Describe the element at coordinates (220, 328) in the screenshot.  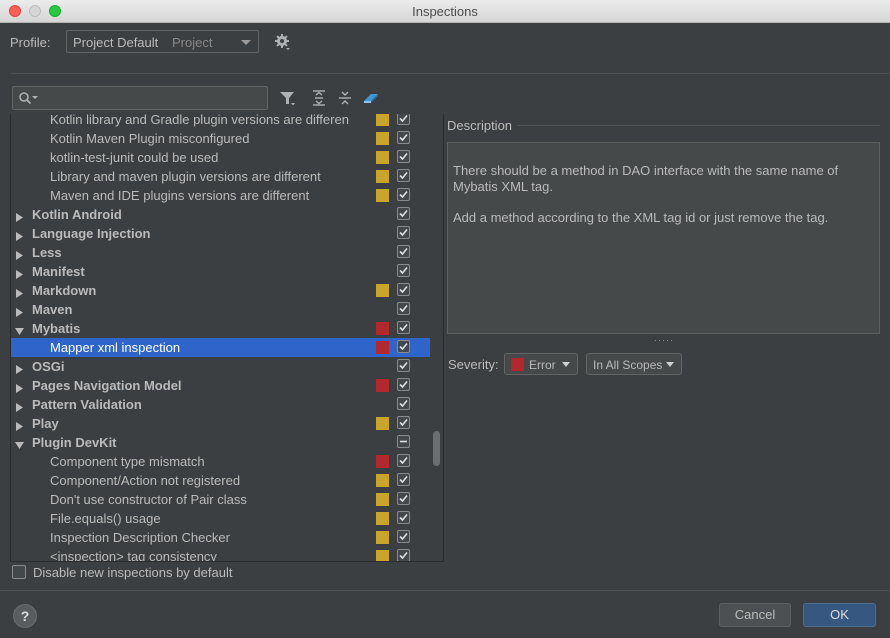
I see `tree-group-row: Mybatis` at that location.